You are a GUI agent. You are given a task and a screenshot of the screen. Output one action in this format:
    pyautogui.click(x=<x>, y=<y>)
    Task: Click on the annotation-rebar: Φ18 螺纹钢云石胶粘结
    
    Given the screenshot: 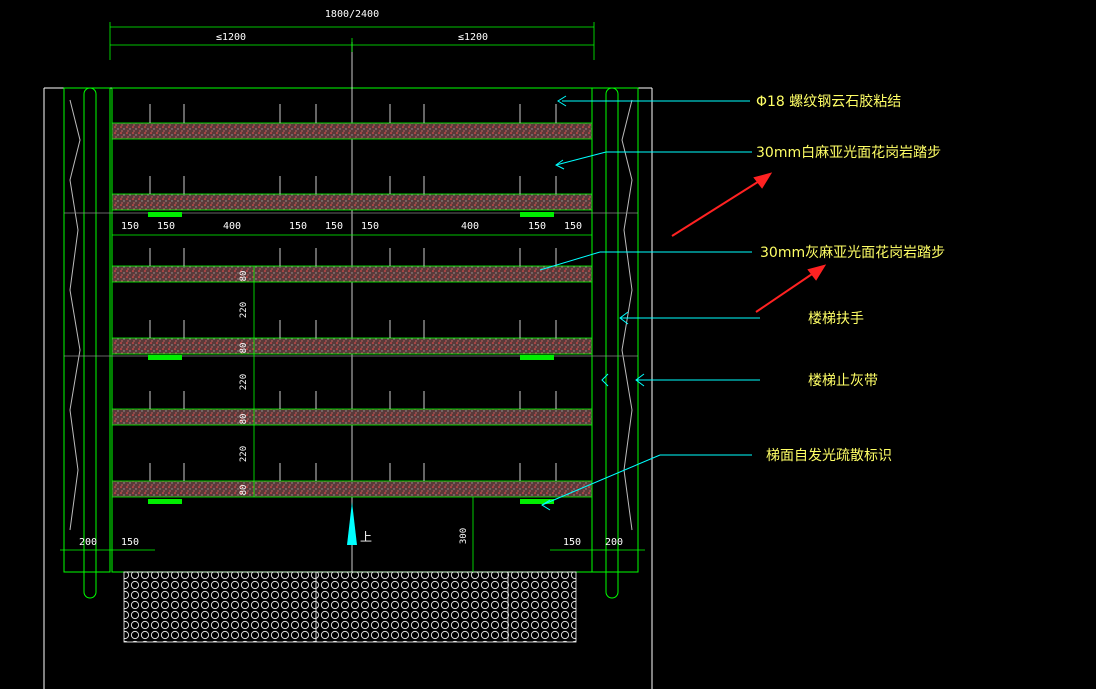 What is the action you would take?
    pyautogui.click(x=828, y=101)
    